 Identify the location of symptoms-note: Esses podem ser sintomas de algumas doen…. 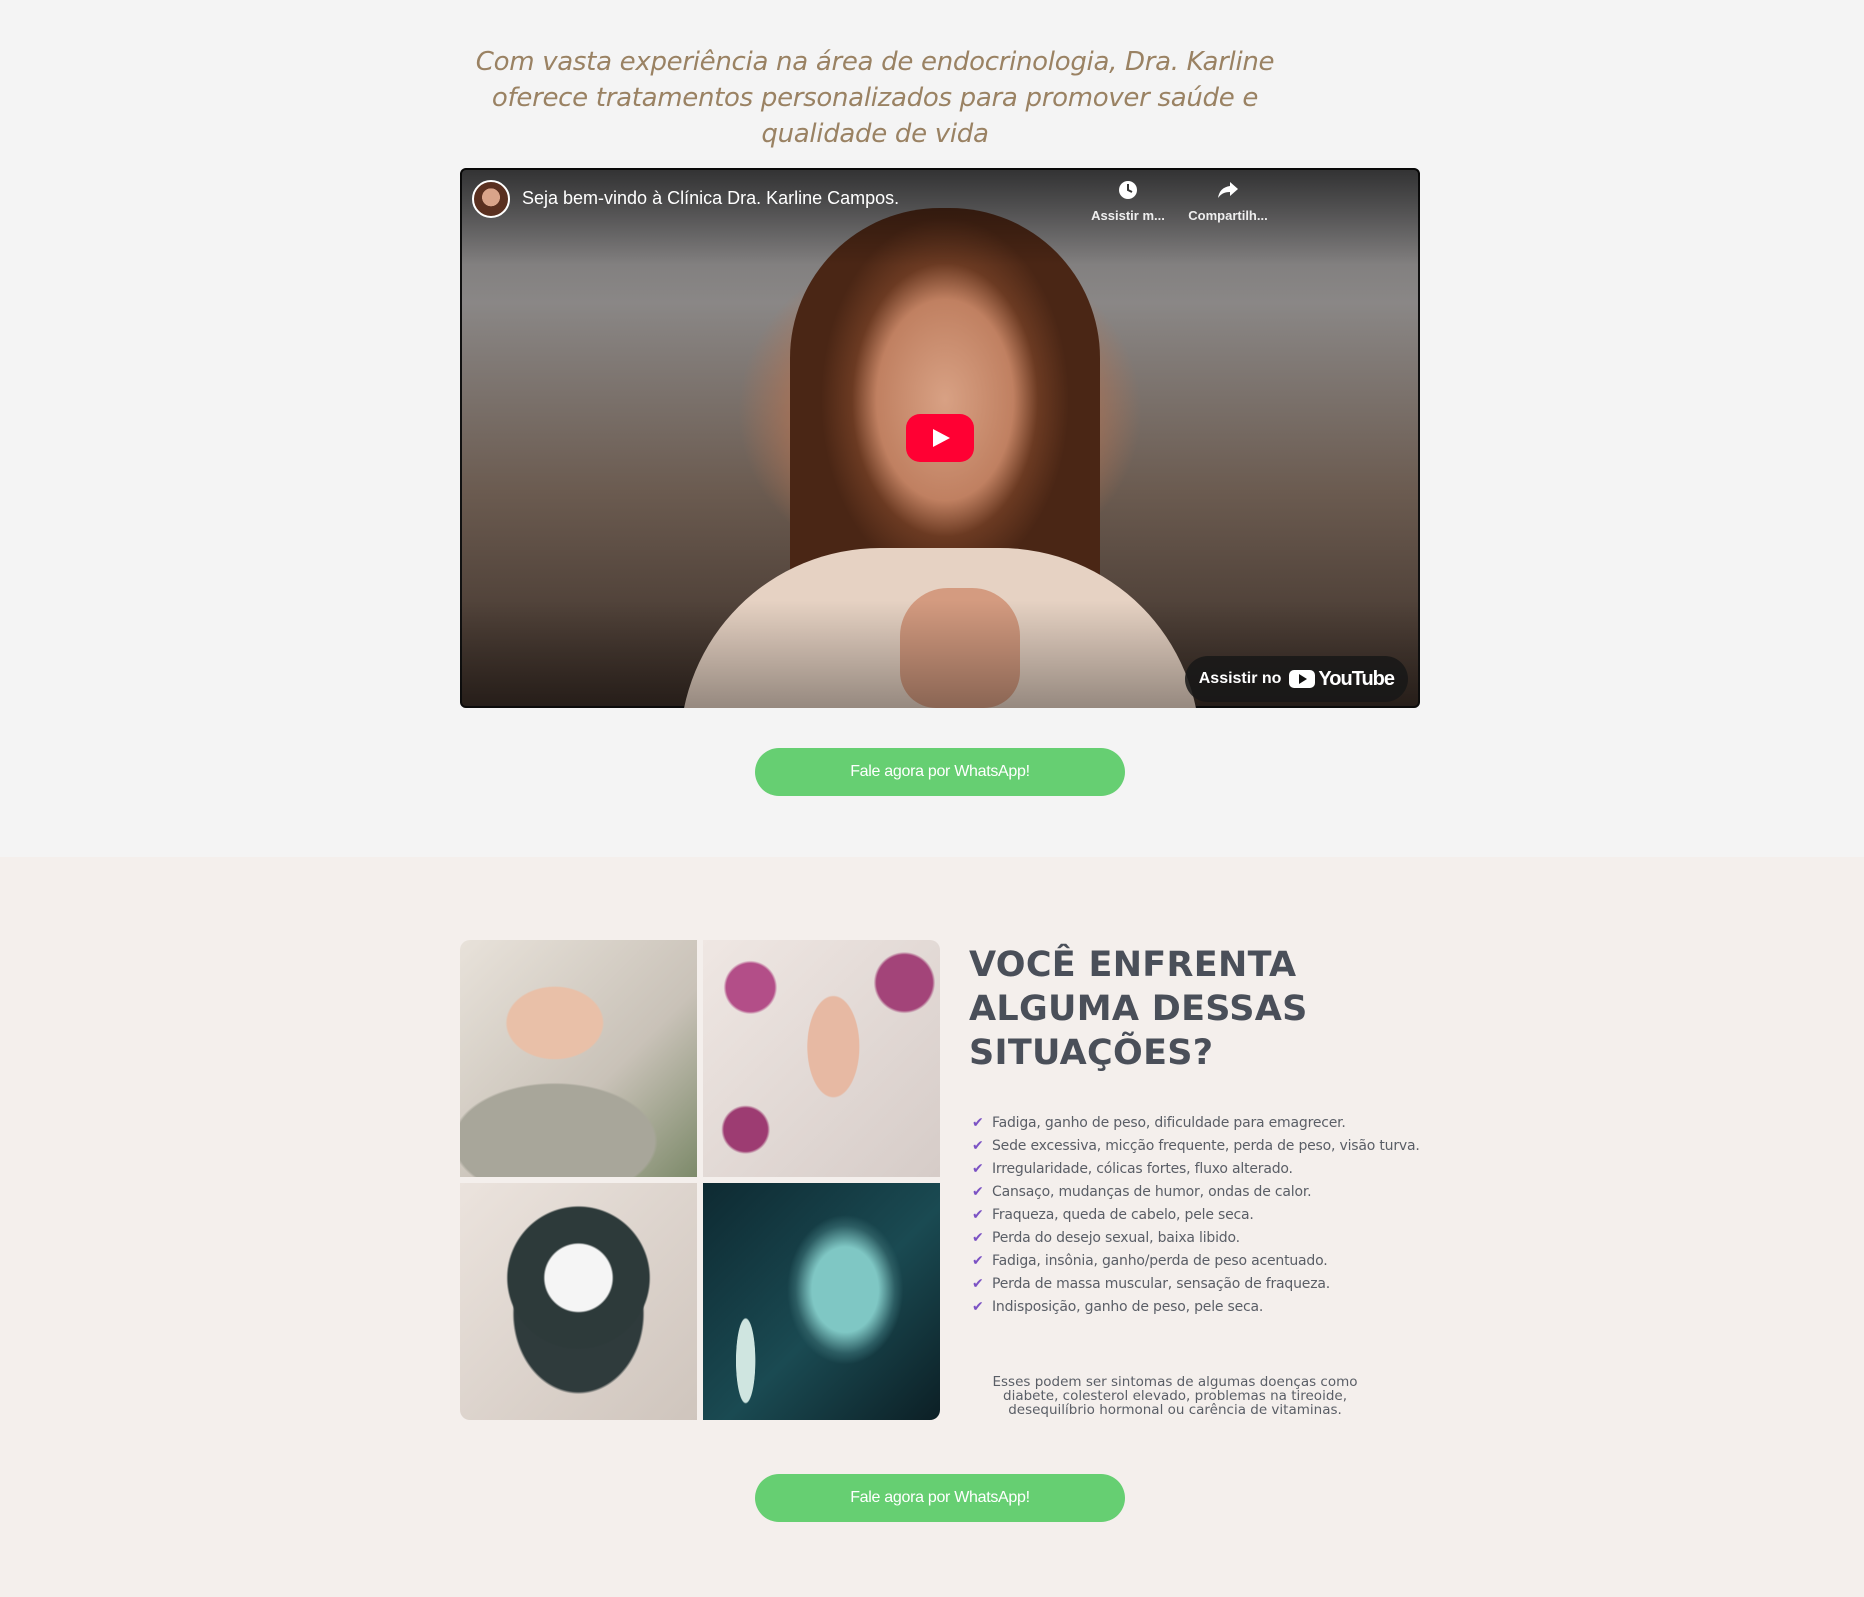
(1175, 1396).